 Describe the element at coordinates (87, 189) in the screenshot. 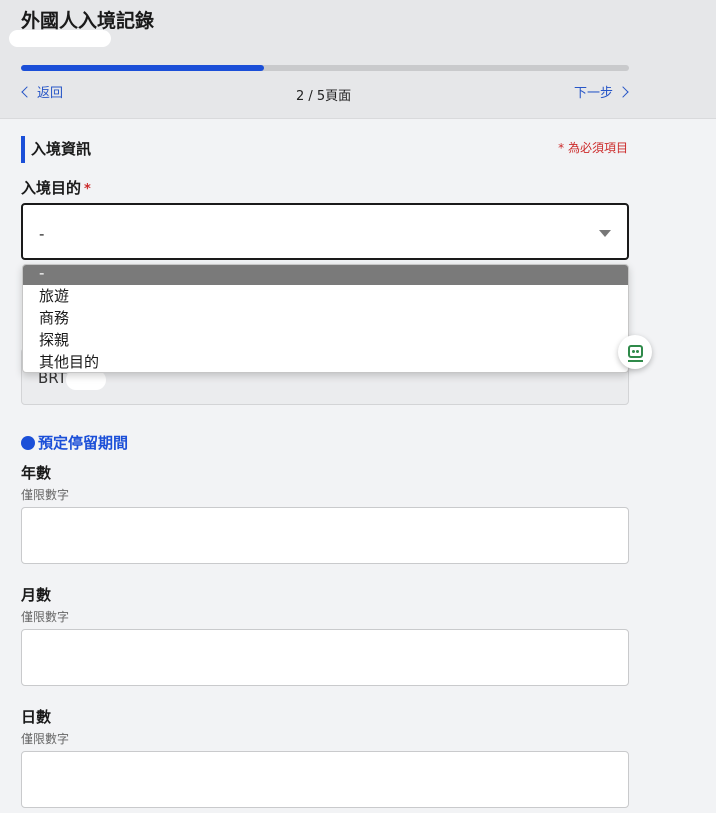

I see `required-star: *` at that location.